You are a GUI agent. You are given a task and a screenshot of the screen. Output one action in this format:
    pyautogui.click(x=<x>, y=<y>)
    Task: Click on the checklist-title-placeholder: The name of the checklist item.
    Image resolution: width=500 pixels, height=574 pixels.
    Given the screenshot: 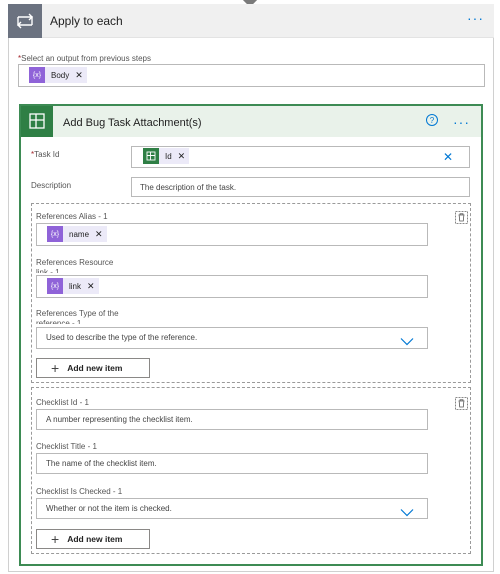 What is the action you would take?
    pyautogui.click(x=101, y=463)
    